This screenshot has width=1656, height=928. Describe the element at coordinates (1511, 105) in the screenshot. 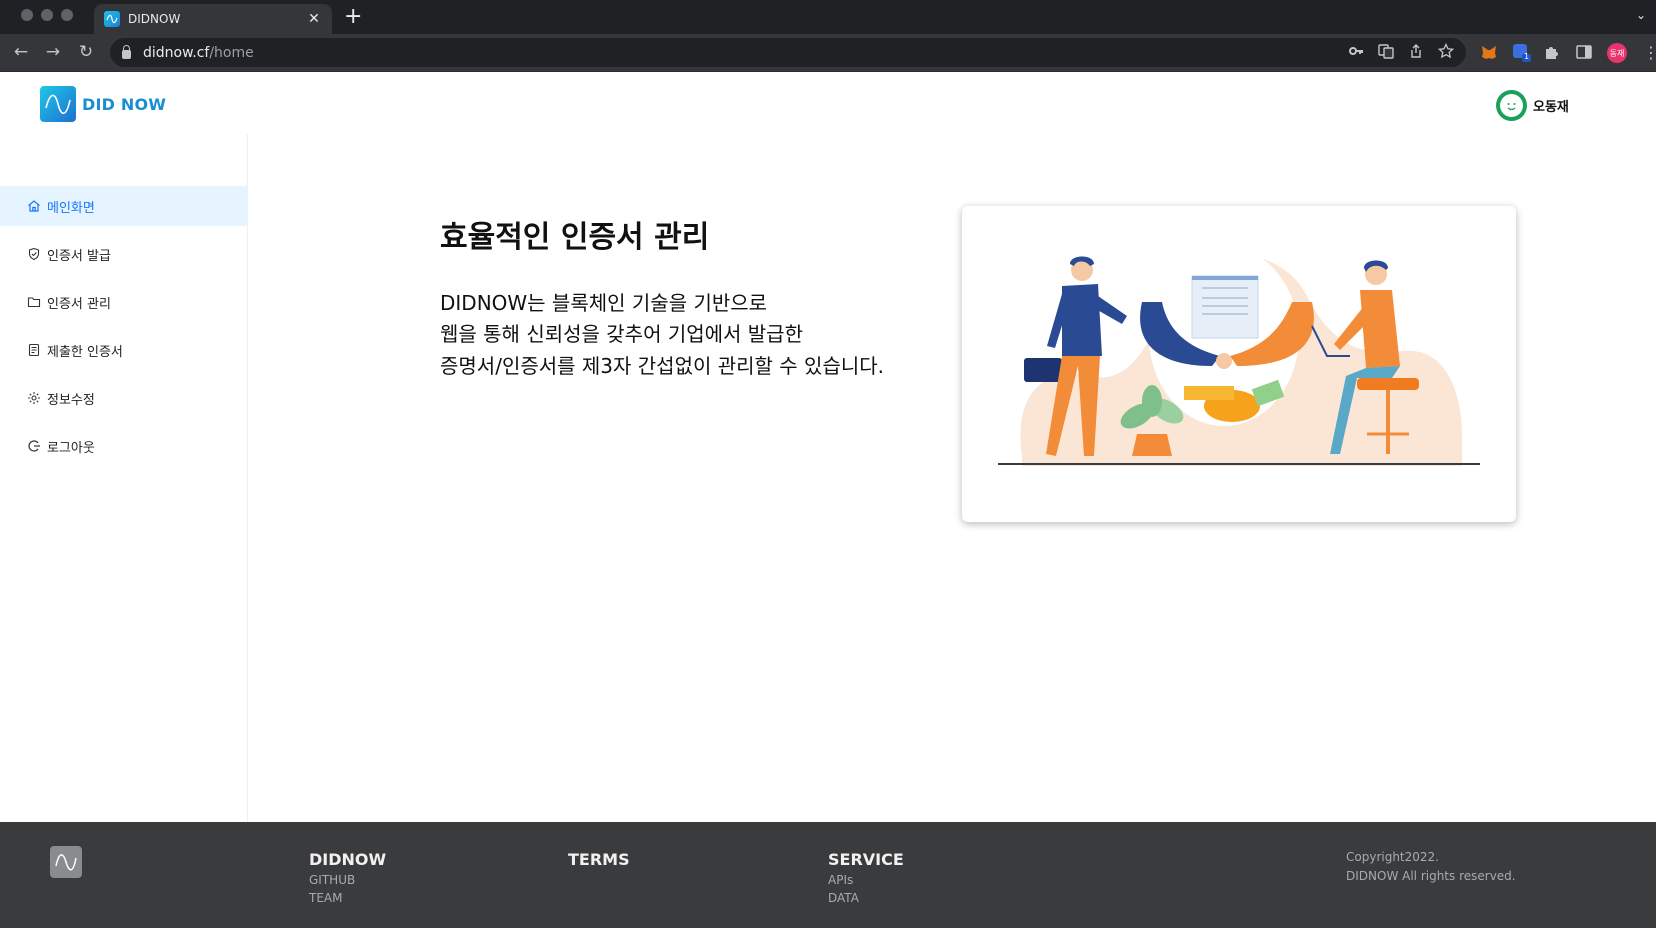

I see `user-avatar-icon` at that location.